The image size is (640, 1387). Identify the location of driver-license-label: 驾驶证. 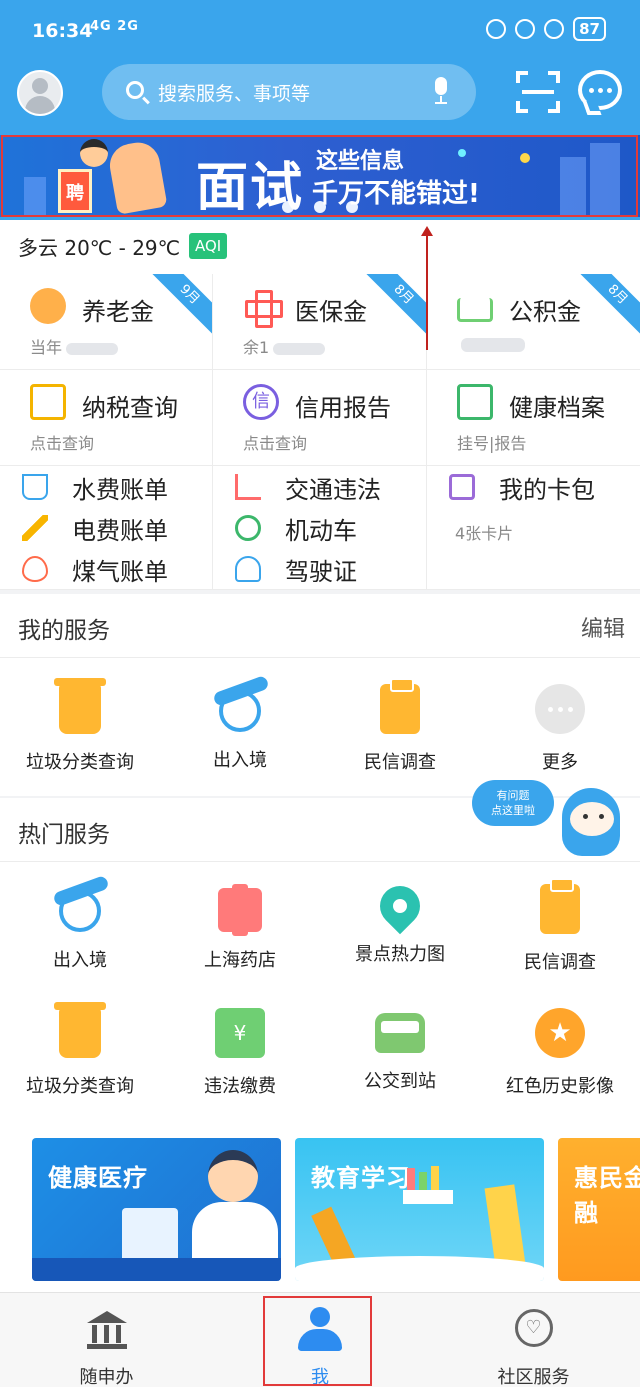
(321, 571).